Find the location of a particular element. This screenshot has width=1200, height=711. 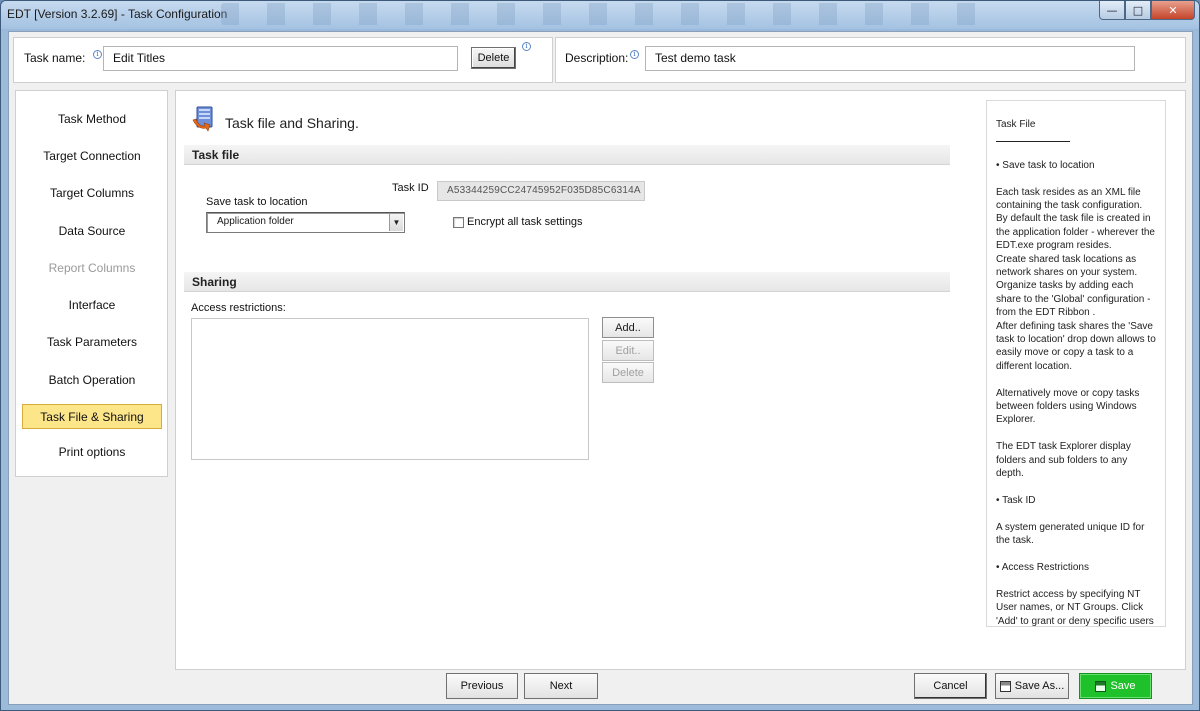

task-id-field: A53344259CC24745952F035D85C6314A is located at coordinates (541, 191).